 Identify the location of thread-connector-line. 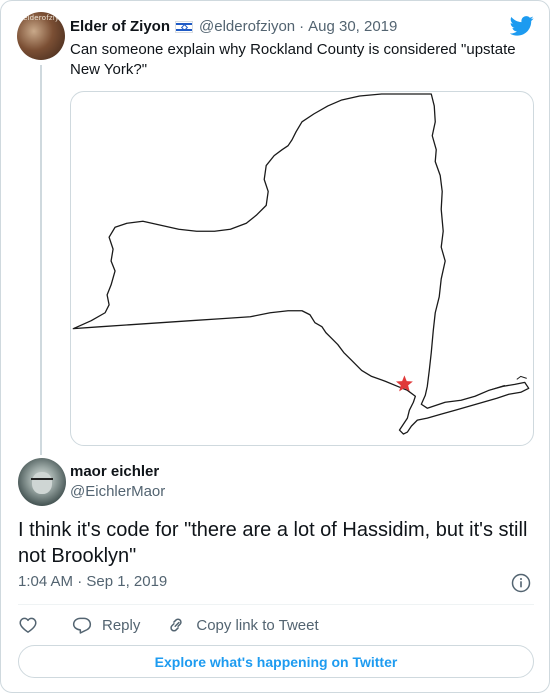
(41, 260).